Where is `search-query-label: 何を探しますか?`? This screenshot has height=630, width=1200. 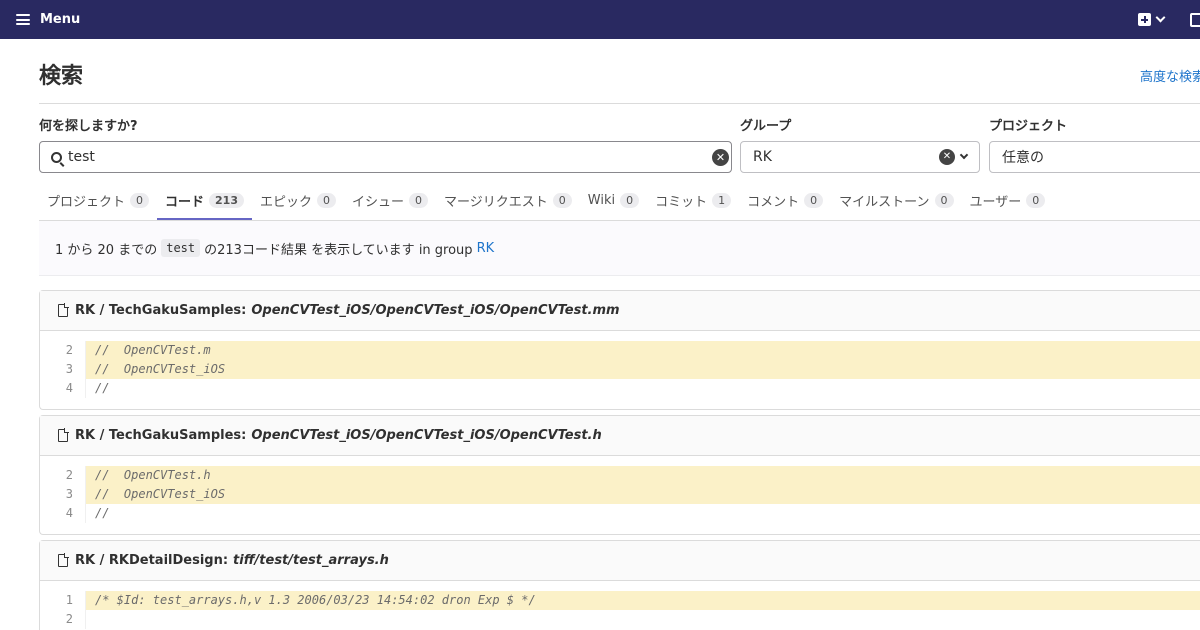
search-query-label: 何を探しますか? is located at coordinates (88, 126).